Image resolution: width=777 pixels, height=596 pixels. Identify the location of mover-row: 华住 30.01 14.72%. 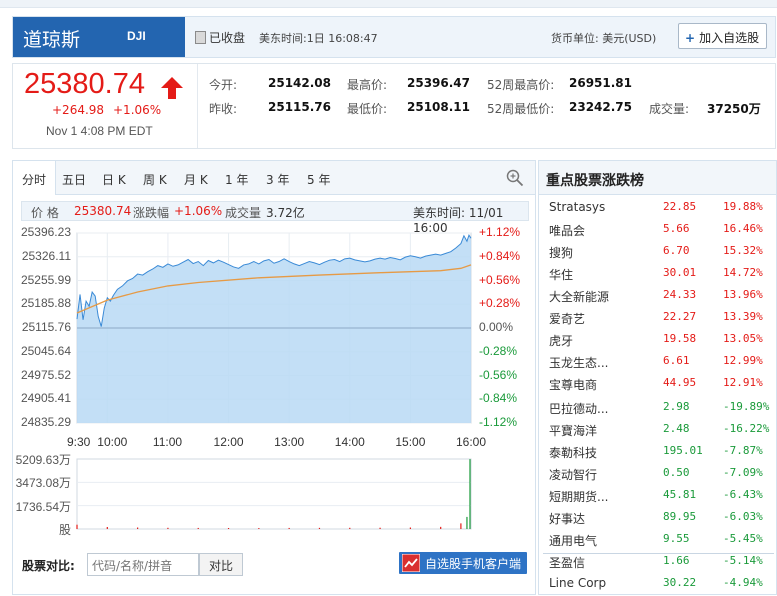
(657, 274).